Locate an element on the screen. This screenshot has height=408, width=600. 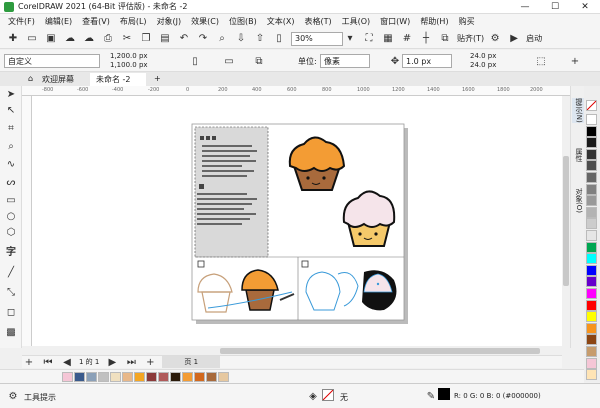
prev-page-icon: ◀ is located at coordinates (67, 362).